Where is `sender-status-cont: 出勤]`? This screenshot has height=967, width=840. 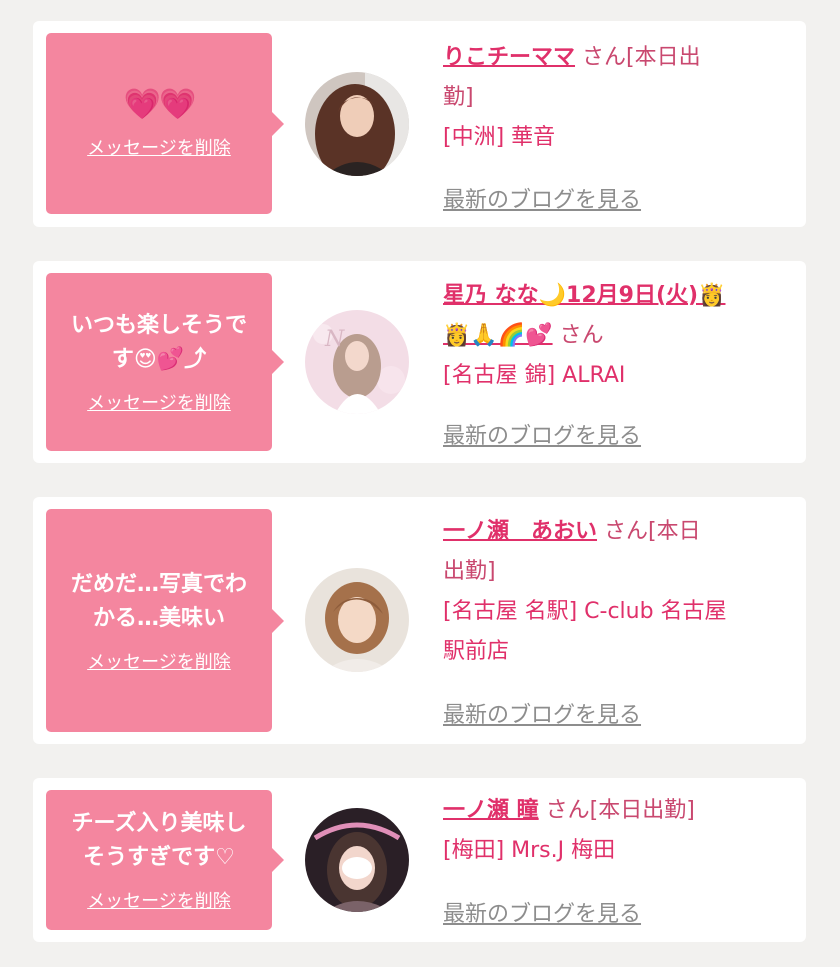 sender-status-cont: 出勤] is located at coordinates (469, 571).